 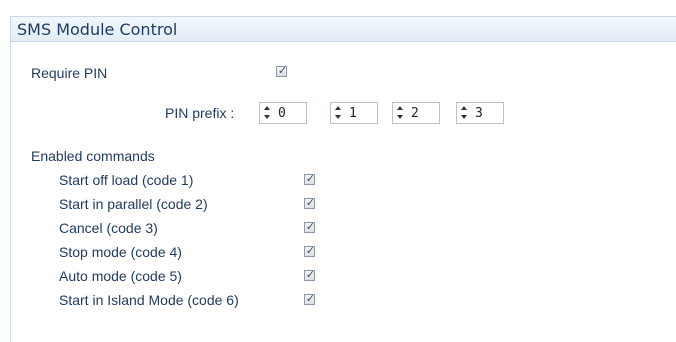 What do you see at coordinates (133, 204) in the screenshot?
I see `command-label: Start in parallel (code 2)` at bounding box center [133, 204].